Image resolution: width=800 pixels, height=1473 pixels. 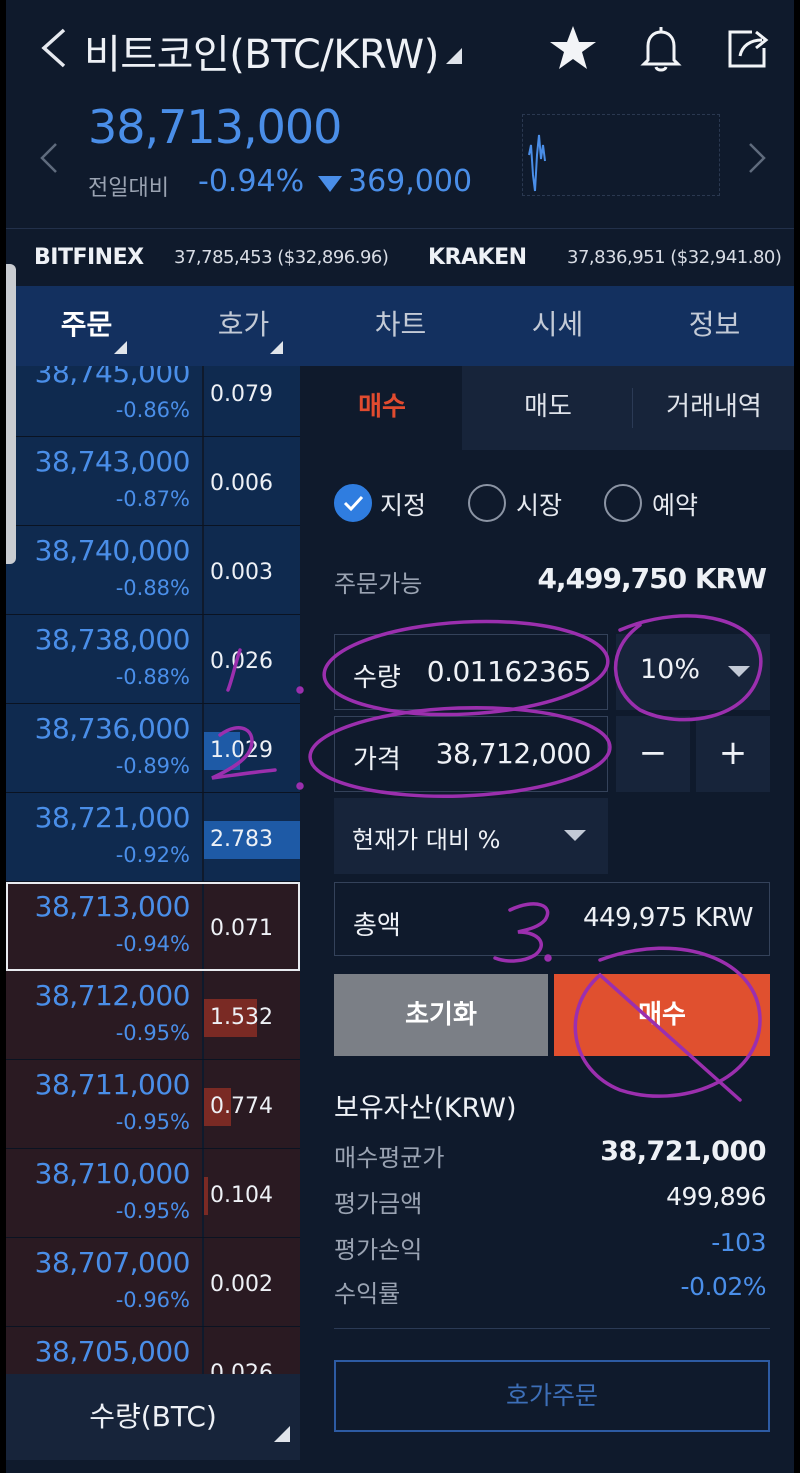 I want to click on quantity-input: 수량 0.01162365, so click(x=471, y=672).